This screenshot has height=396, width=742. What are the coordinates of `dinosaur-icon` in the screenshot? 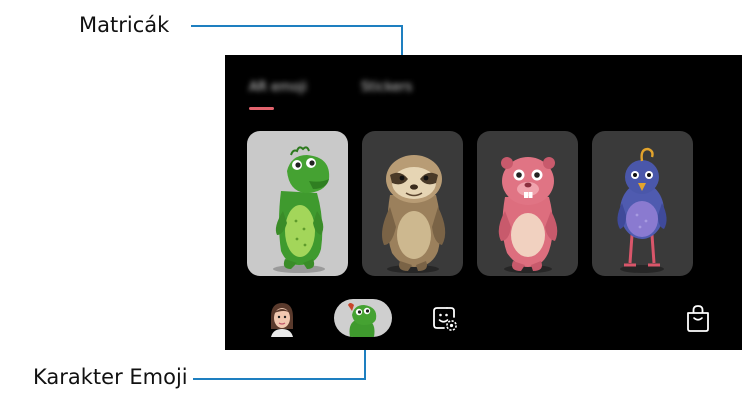 It's located at (362, 320).